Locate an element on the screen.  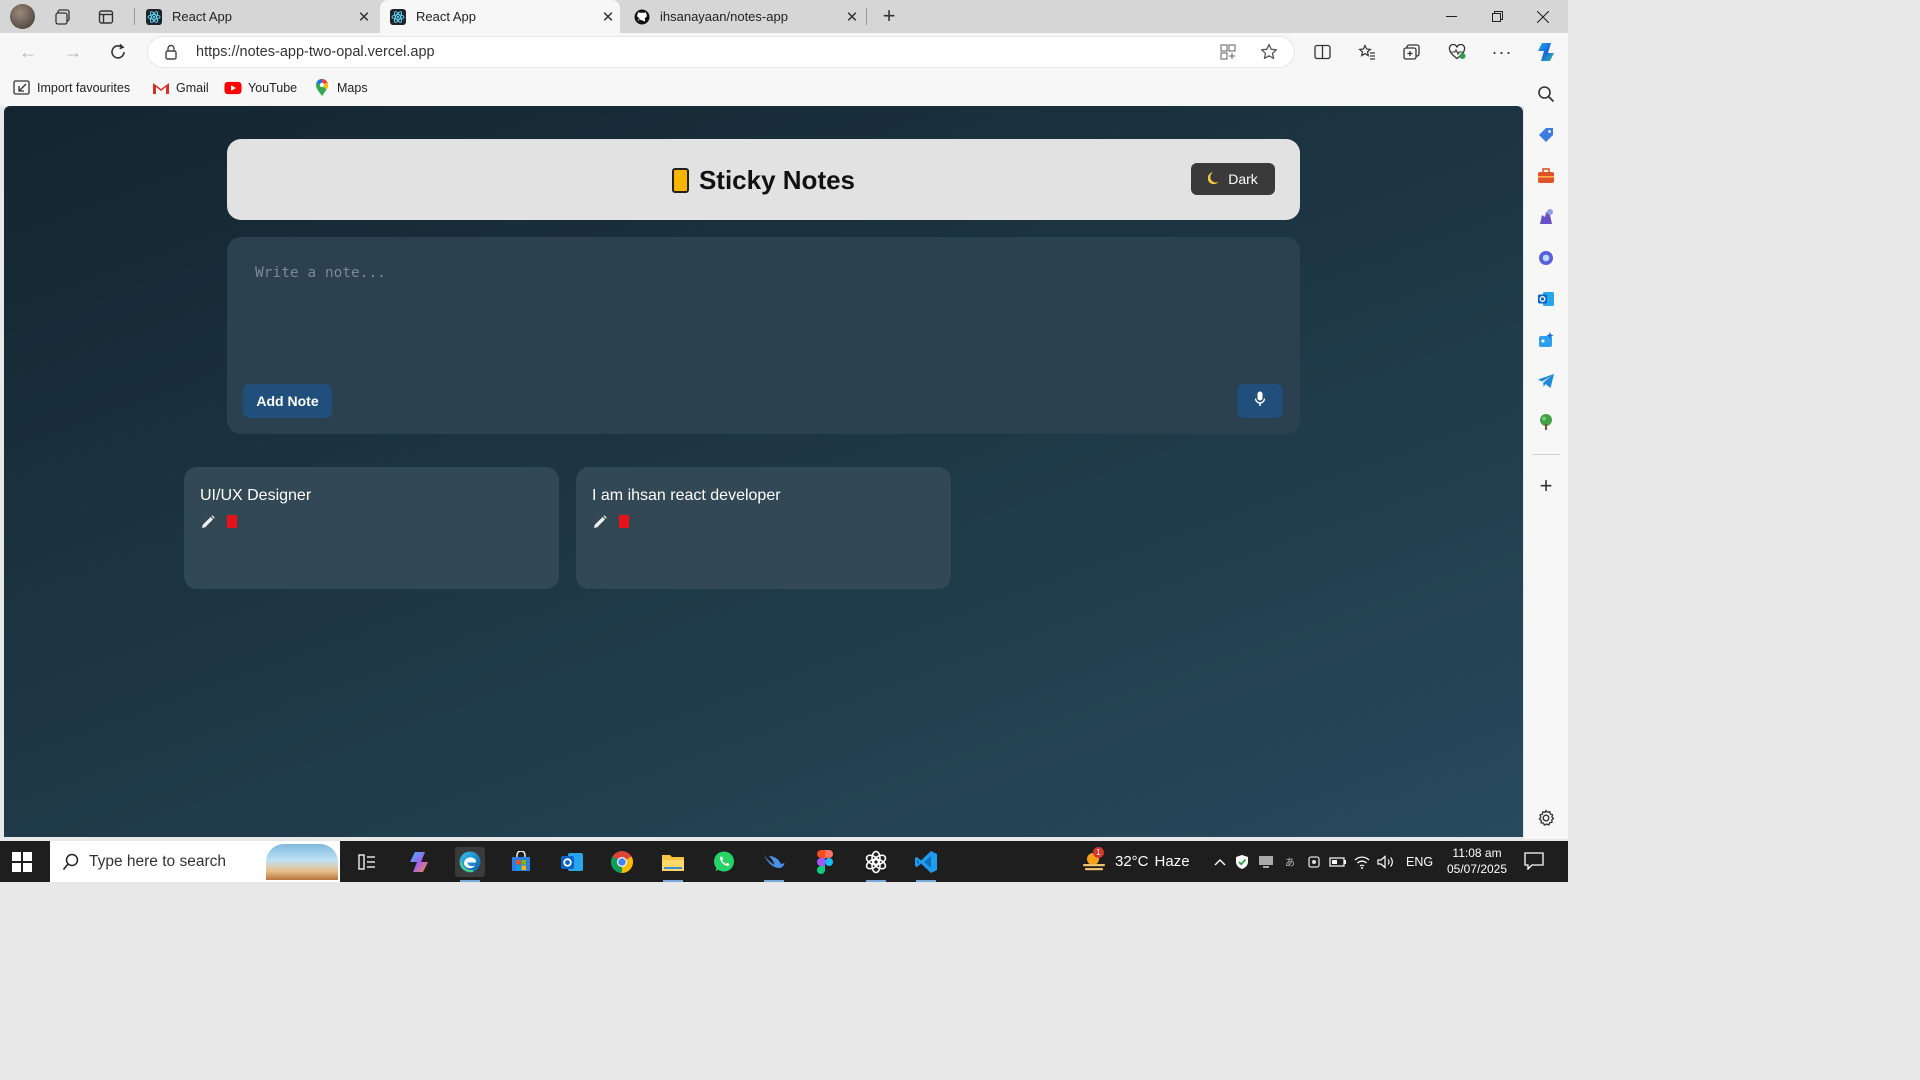
settings-icon is located at coordinates (1546, 818).